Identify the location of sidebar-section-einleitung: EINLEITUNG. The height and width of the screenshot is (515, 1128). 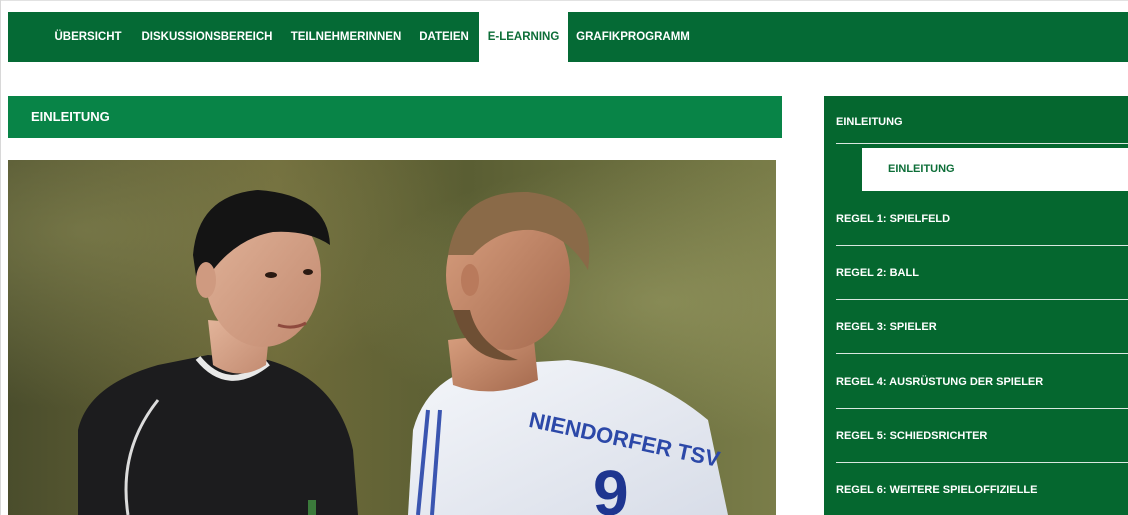
(976, 120).